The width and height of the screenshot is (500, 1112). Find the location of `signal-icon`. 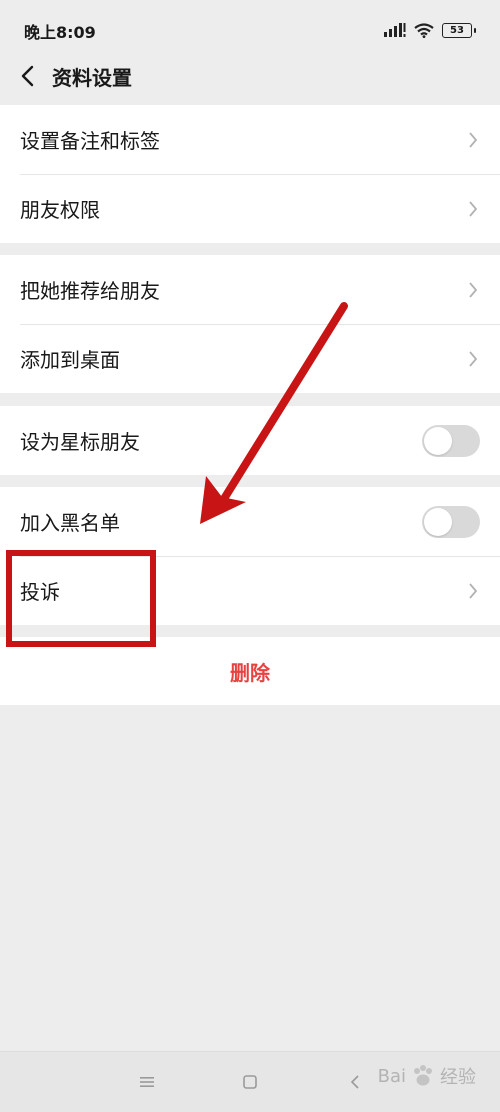

signal-icon is located at coordinates (395, 30).